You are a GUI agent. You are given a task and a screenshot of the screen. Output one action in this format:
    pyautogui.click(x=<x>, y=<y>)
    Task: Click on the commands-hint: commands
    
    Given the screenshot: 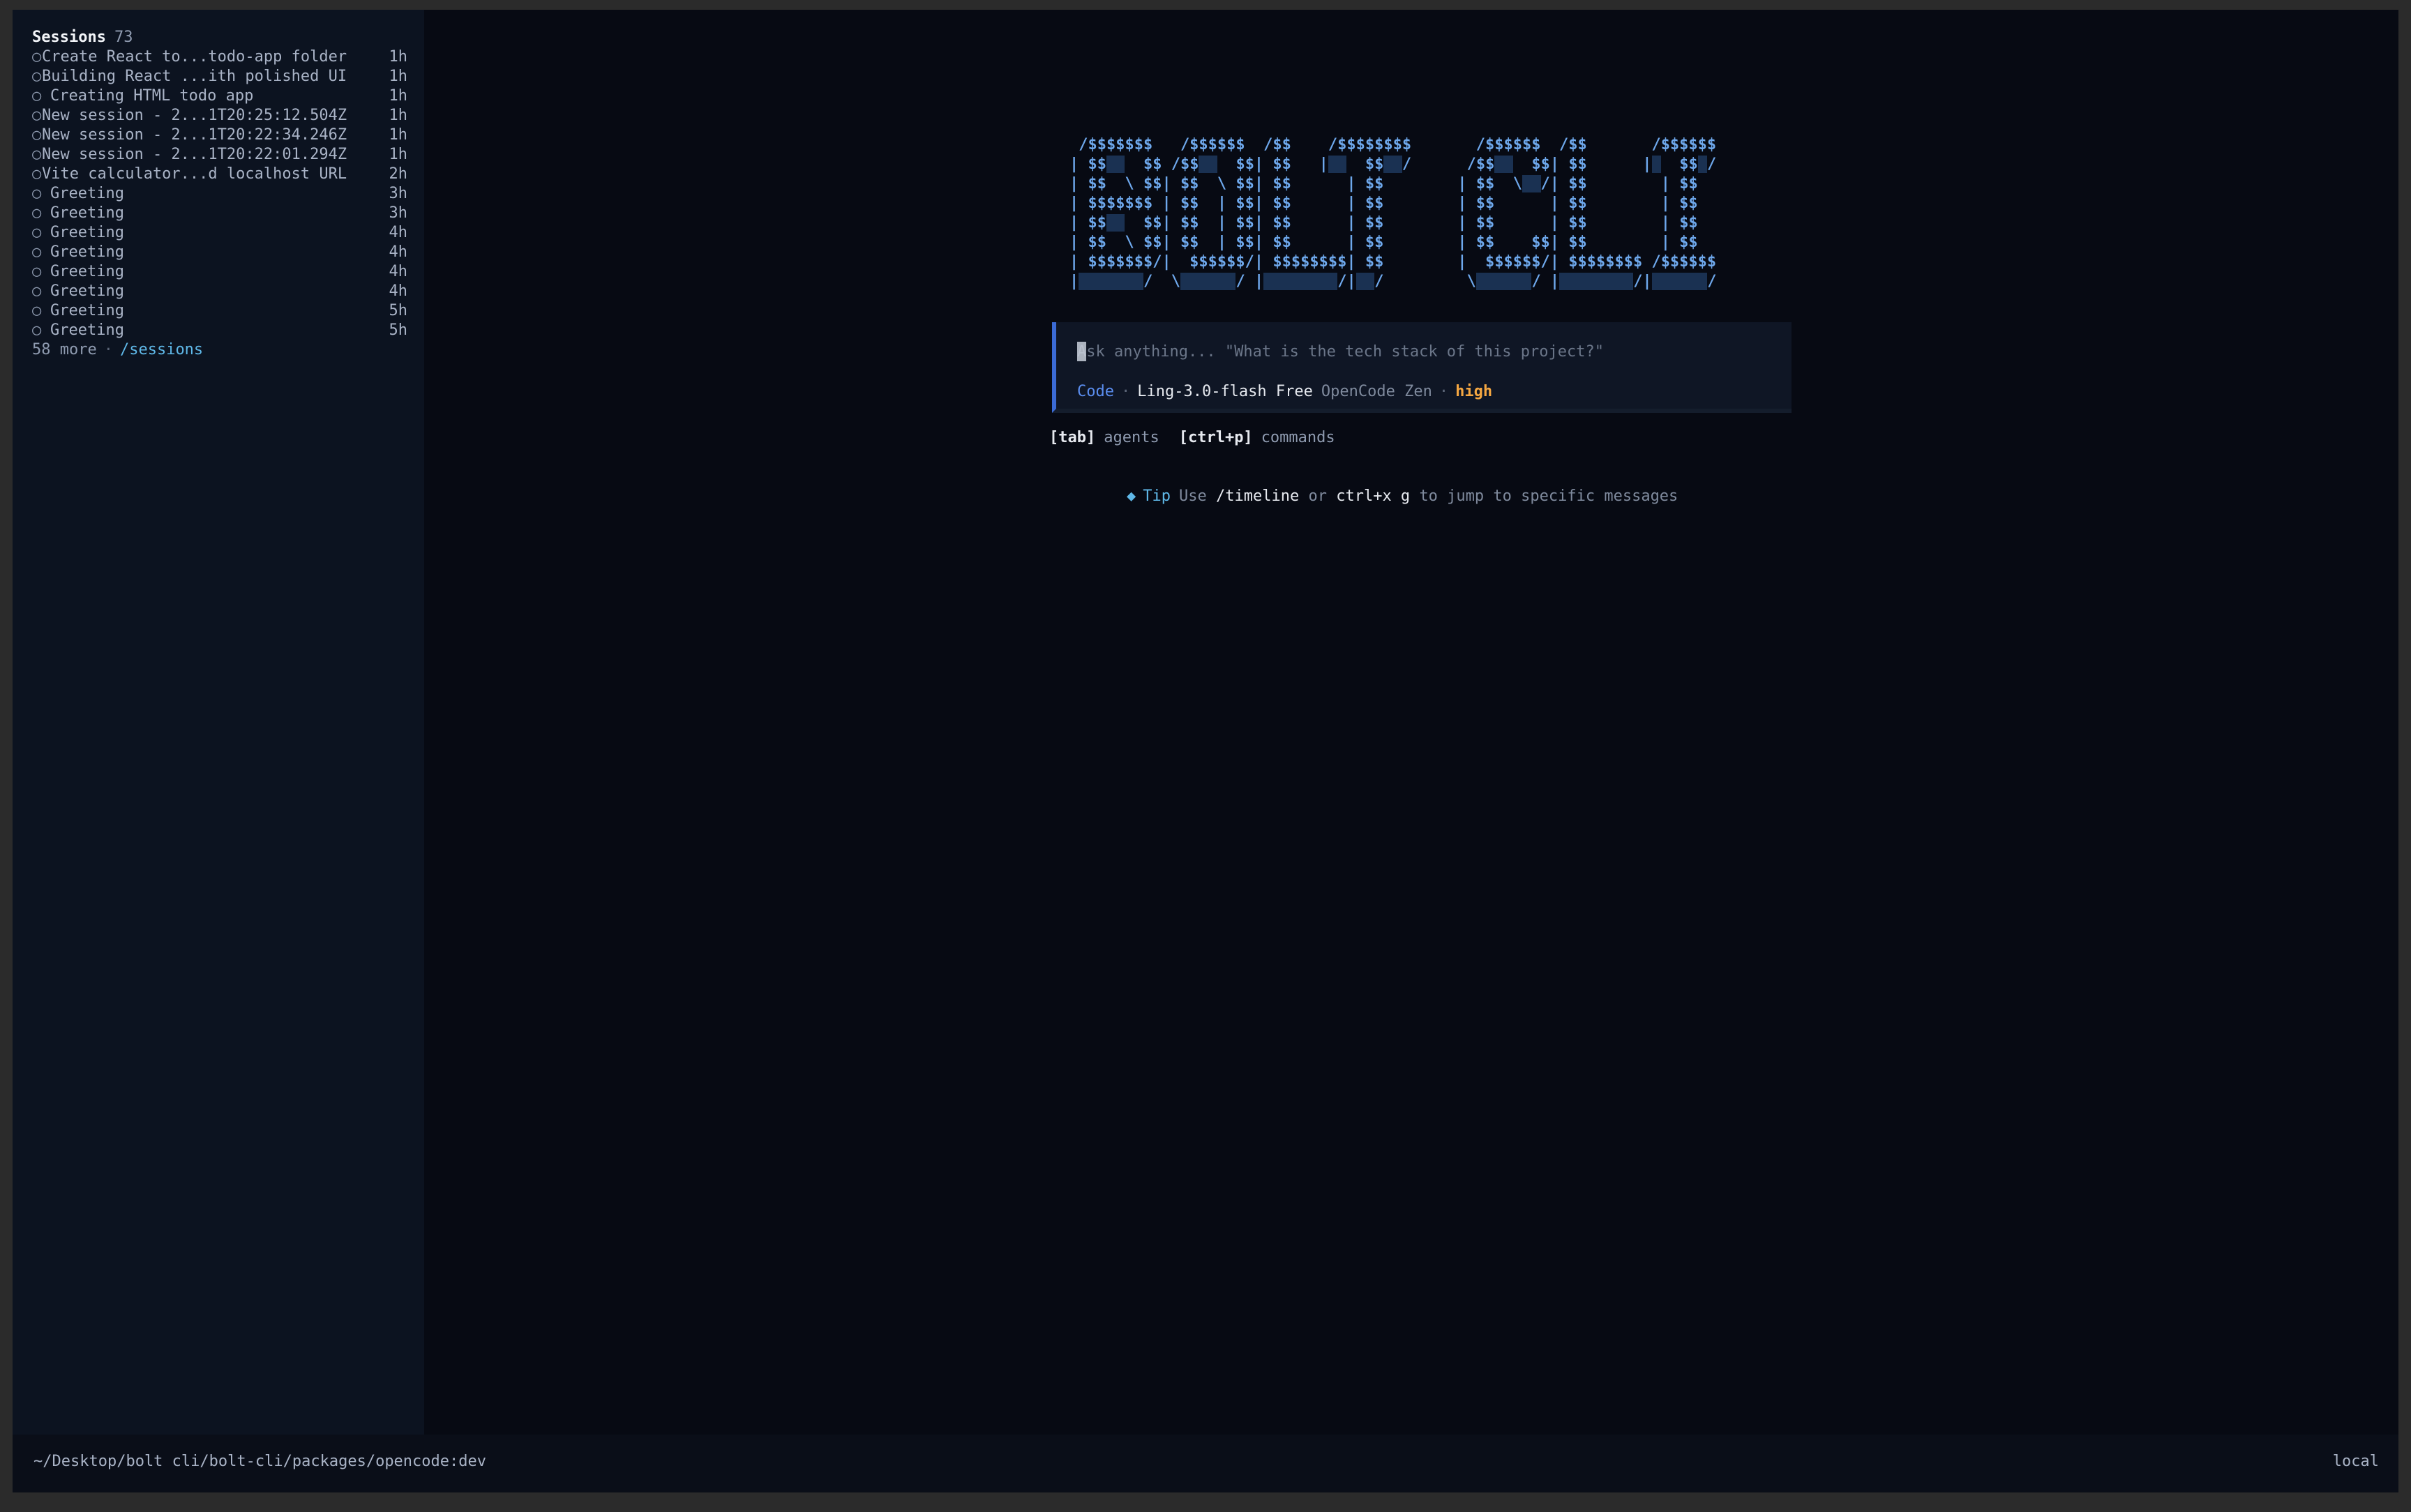 What is the action you would take?
    pyautogui.click(x=1298, y=438)
    